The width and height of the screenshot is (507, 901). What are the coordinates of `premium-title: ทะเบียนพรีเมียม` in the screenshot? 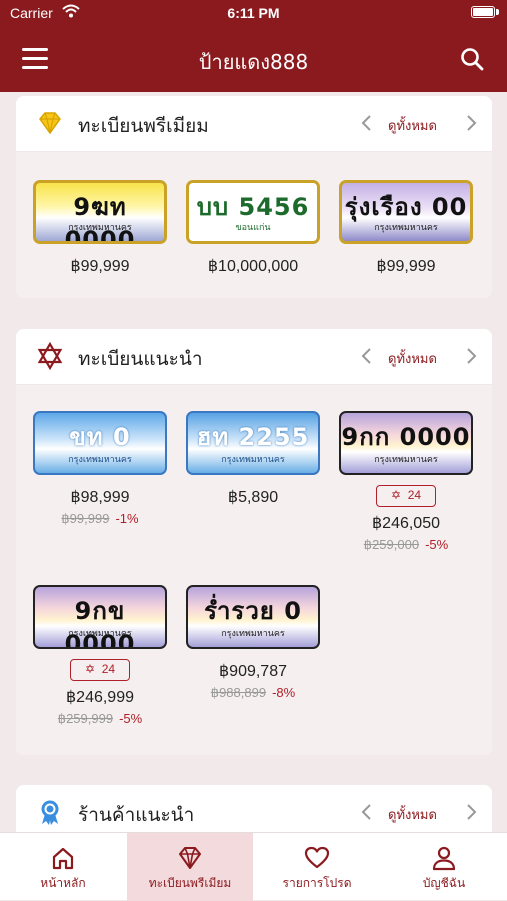 It's located at (143, 126).